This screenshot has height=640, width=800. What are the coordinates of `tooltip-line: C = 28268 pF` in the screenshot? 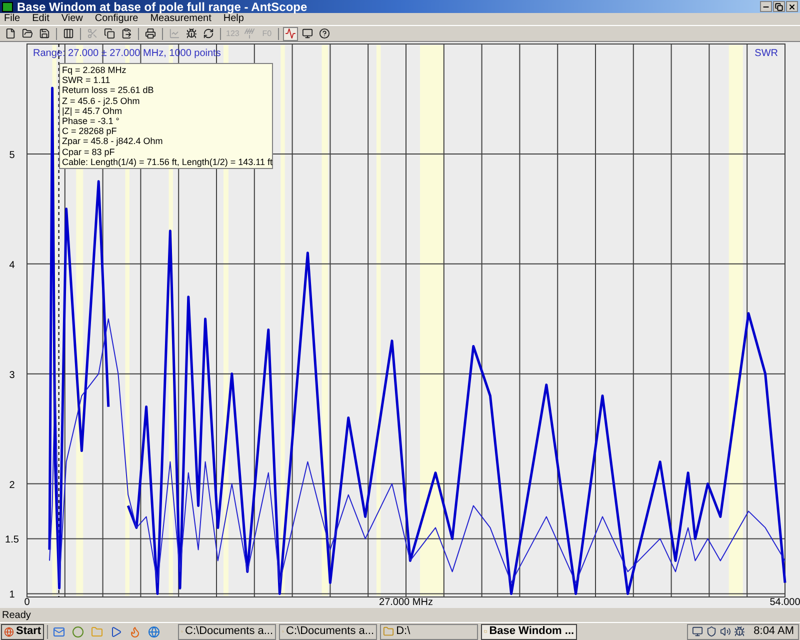 It's located at (90, 131).